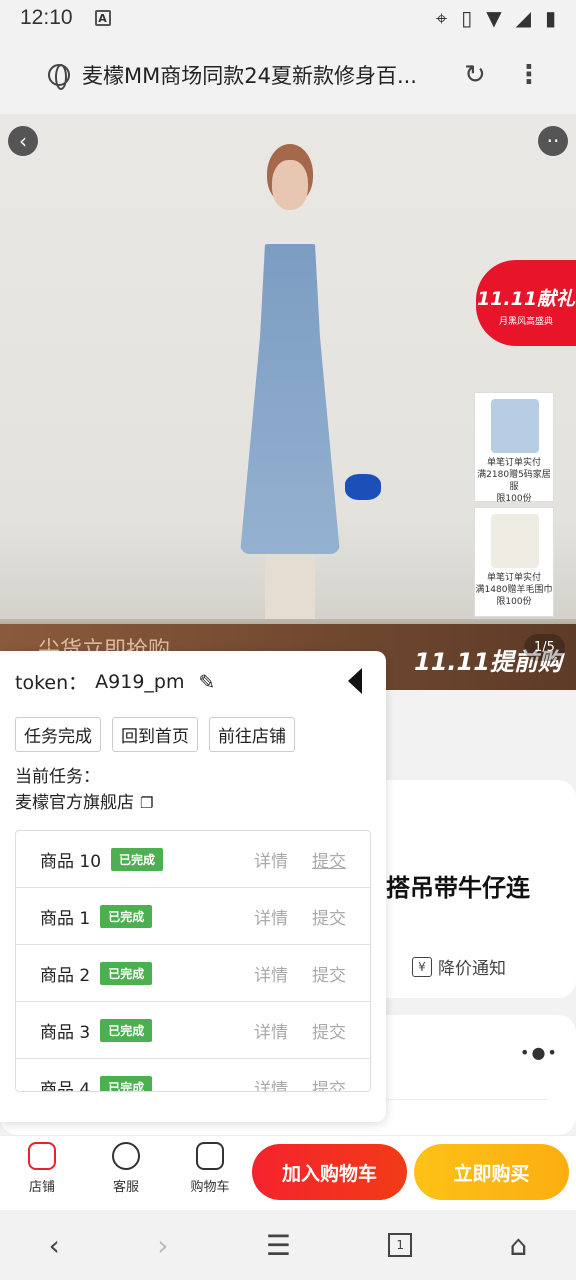 Image resolution: width=576 pixels, height=1280 pixels. What do you see at coordinates (46, 17) in the screenshot?
I see `clock: 12:10` at bounding box center [46, 17].